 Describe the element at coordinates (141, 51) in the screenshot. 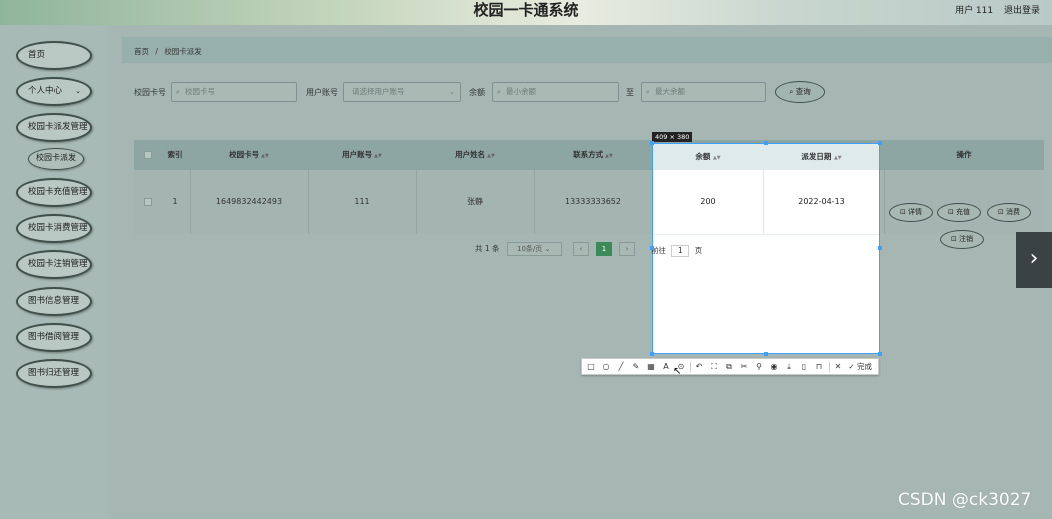

I see `breadcrumb-home: 首页` at that location.